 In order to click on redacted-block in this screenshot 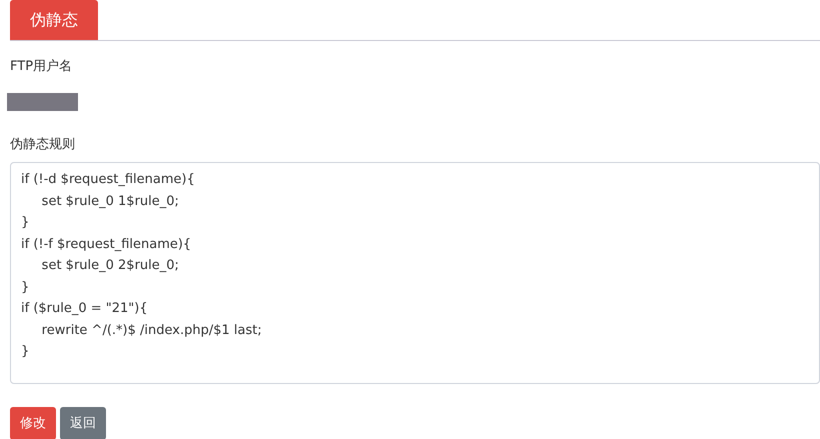, I will do `click(42, 101)`.